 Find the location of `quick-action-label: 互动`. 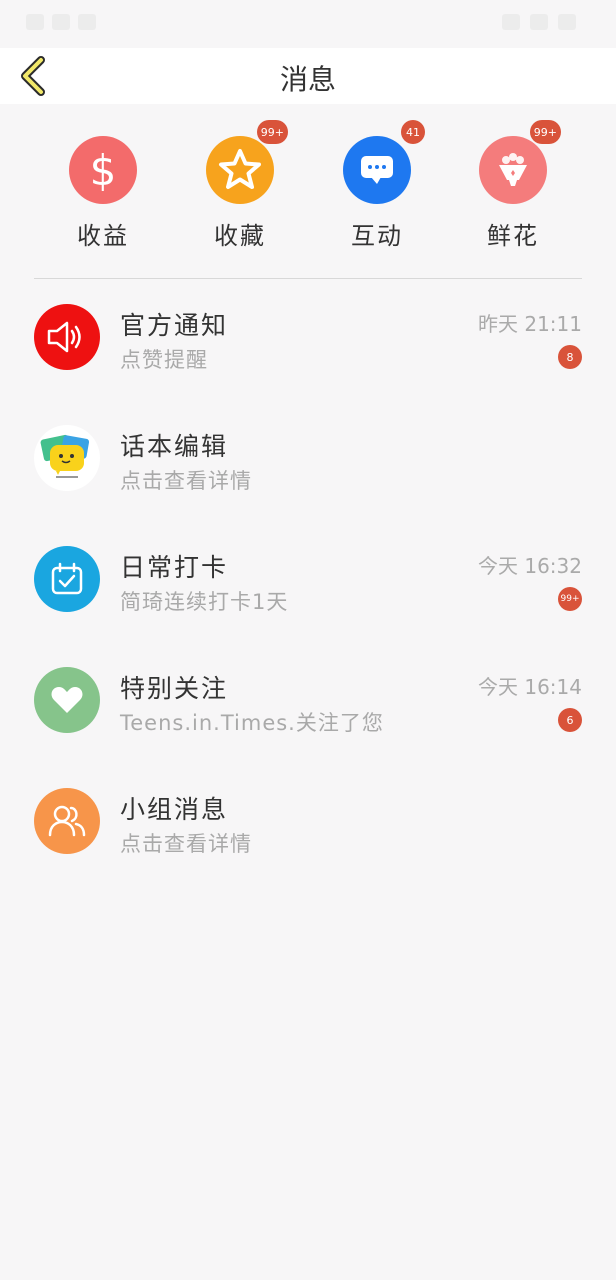

quick-action-label: 互动 is located at coordinates (377, 236).